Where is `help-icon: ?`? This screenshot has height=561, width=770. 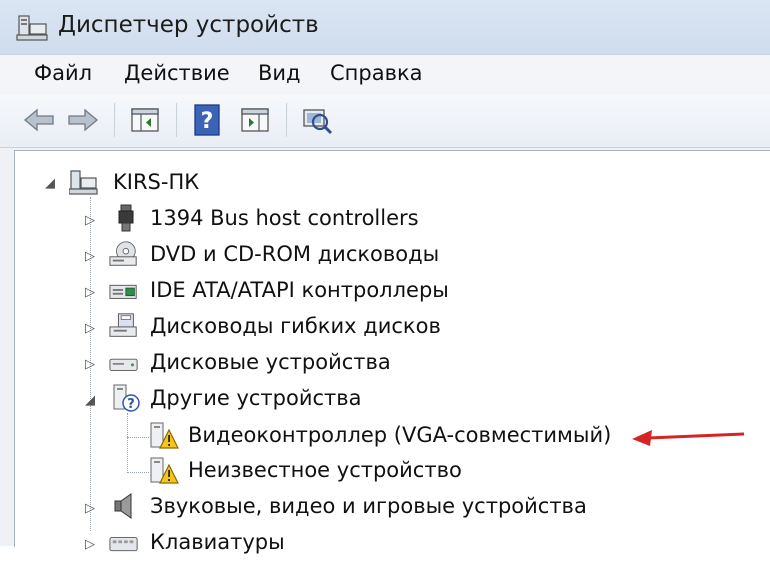
help-icon: ? is located at coordinates (207, 120).